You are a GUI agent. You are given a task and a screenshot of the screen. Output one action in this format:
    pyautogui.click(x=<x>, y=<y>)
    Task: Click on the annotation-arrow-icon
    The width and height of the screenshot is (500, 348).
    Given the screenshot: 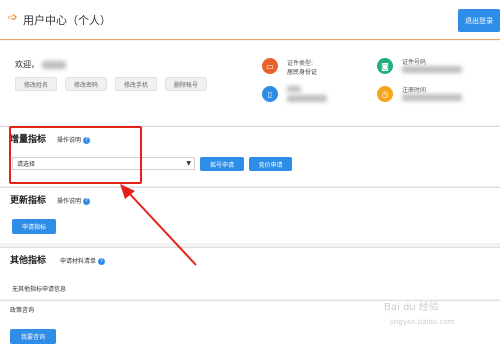 What is the action you would take?
    pyautogui.click(x=158, y=225)
    